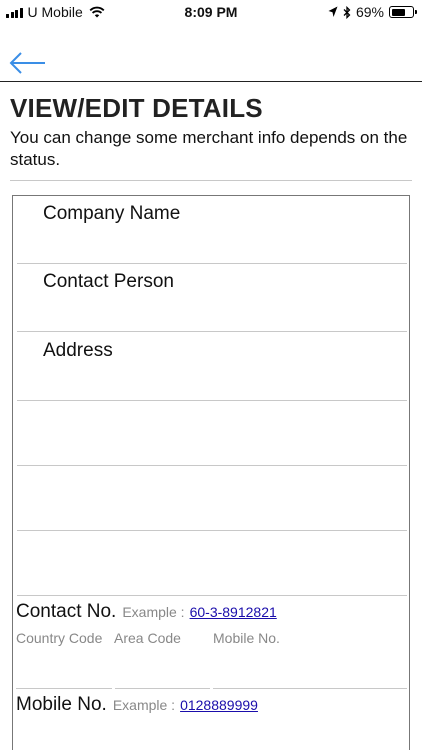  I want to click on contact-number-field, so click(310, 688).